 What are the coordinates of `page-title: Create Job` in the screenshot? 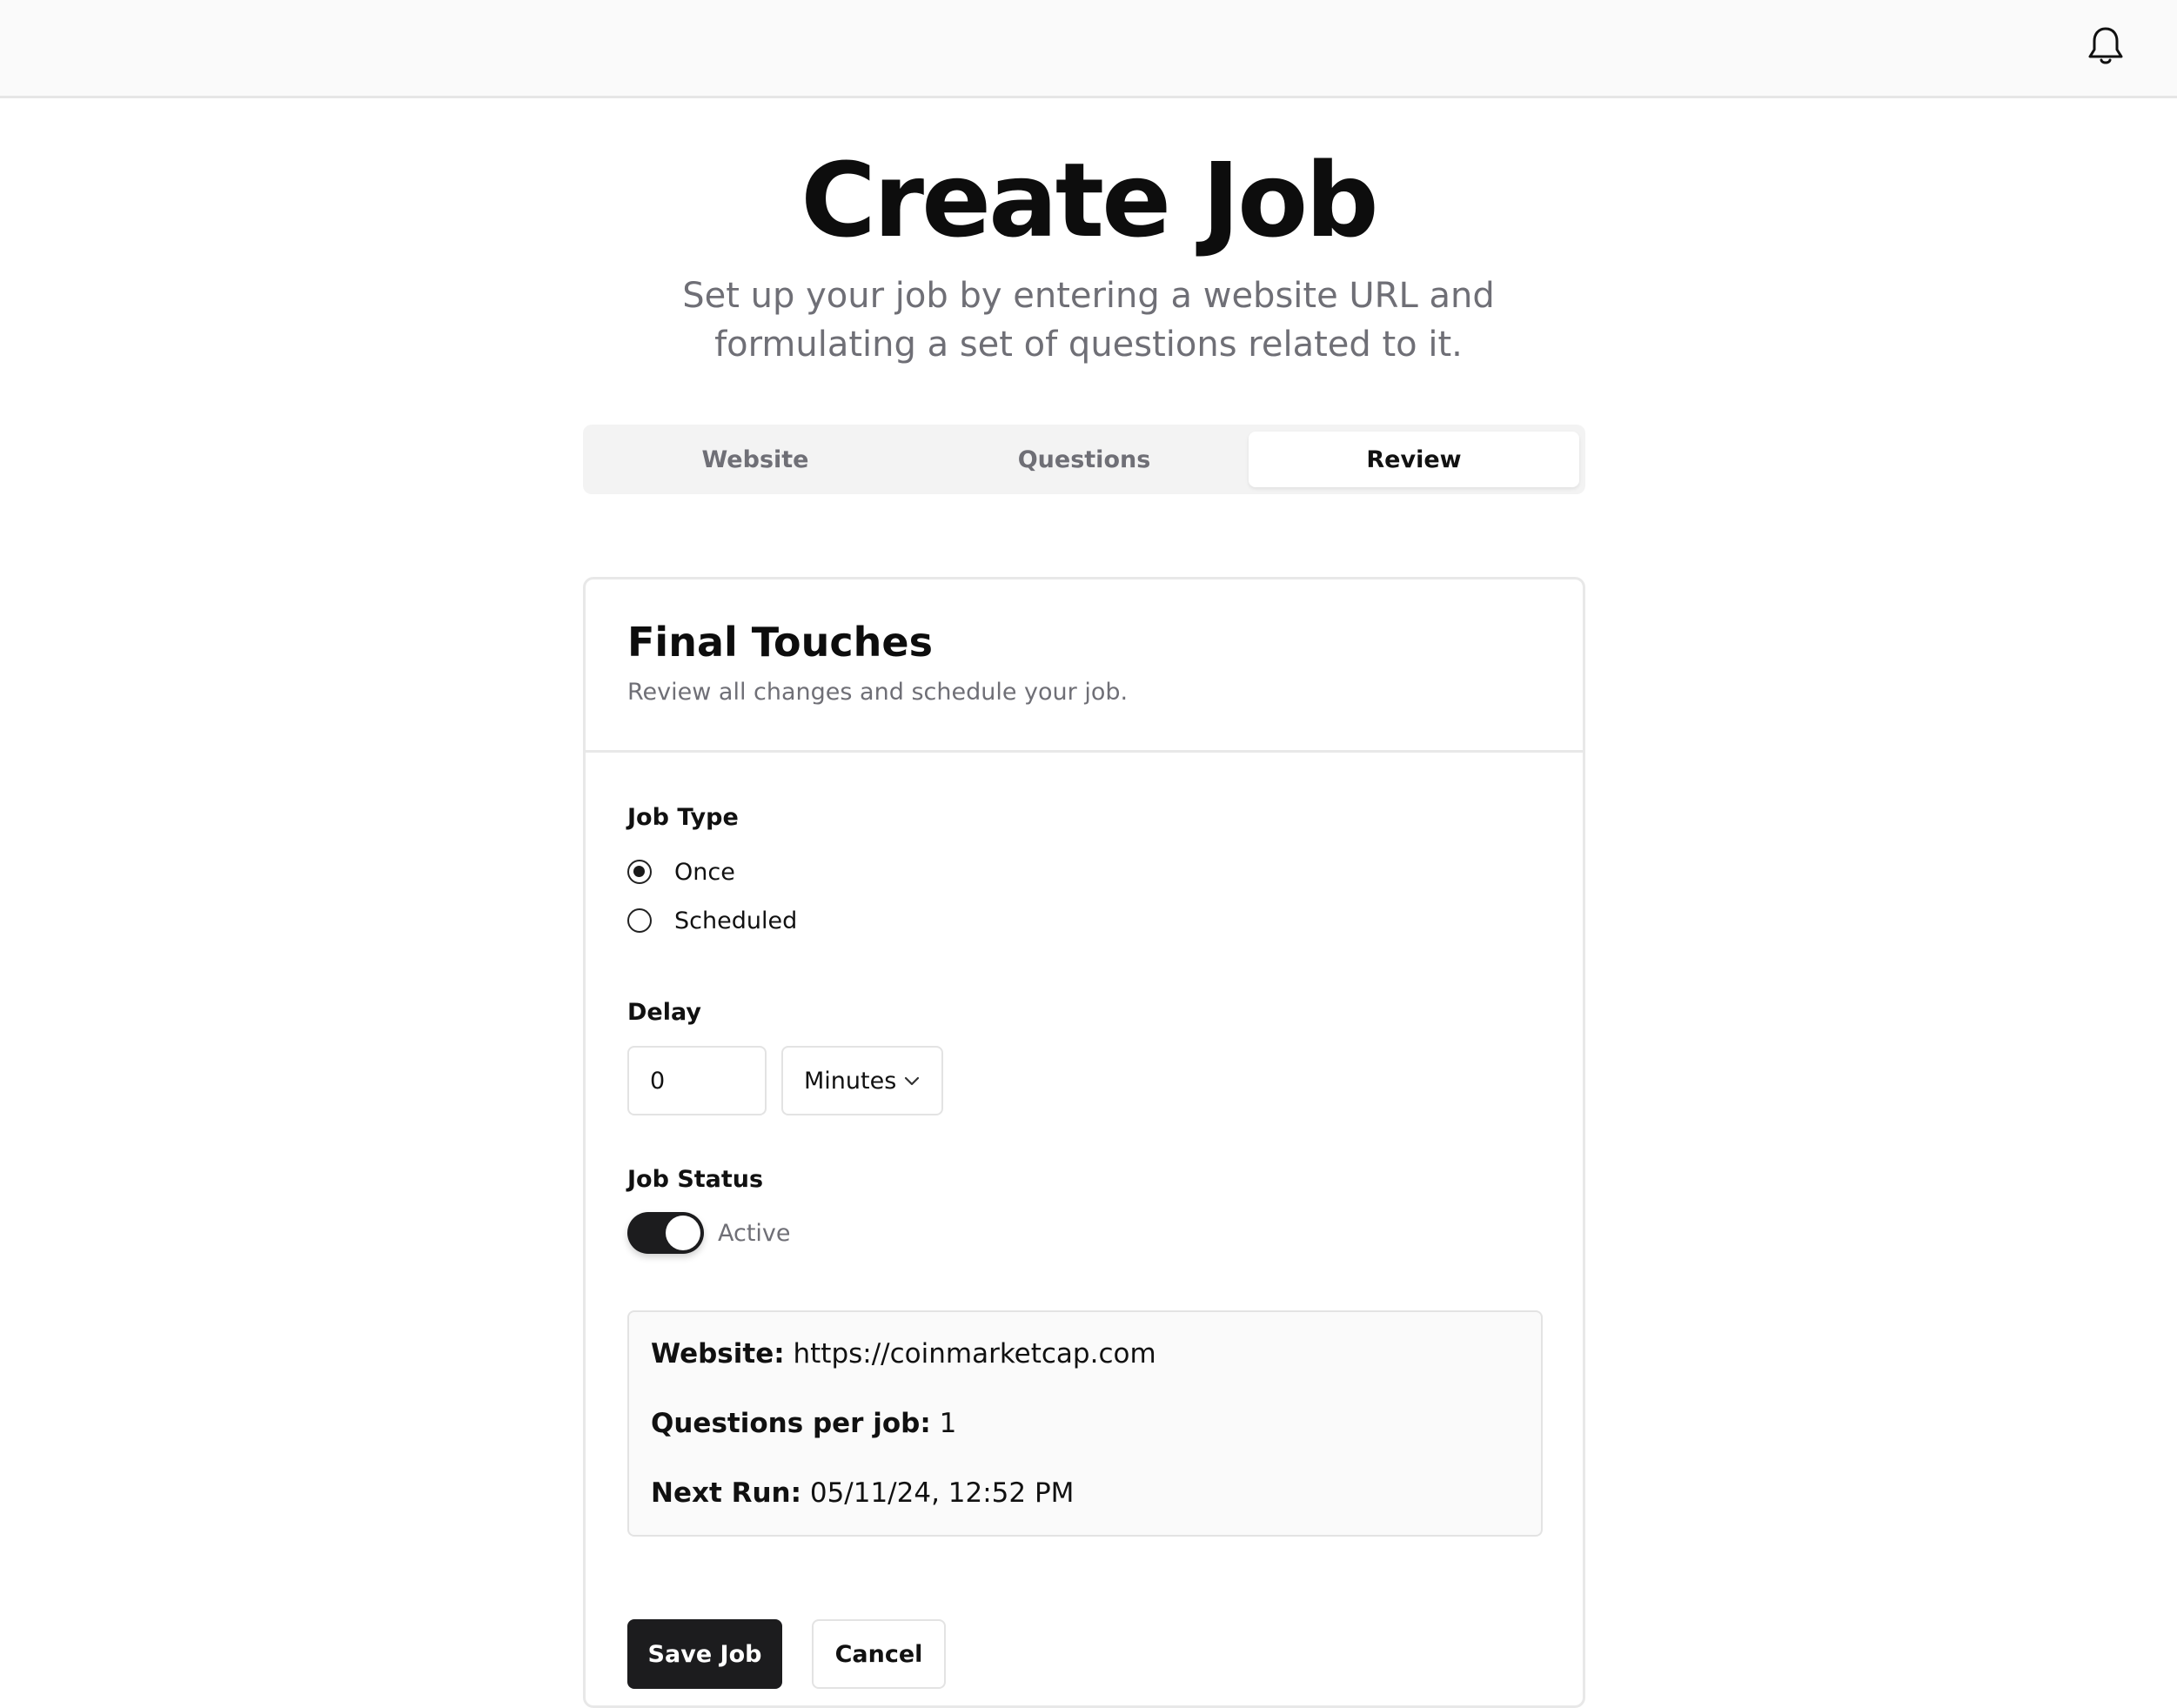 It's located at (1089, 200).